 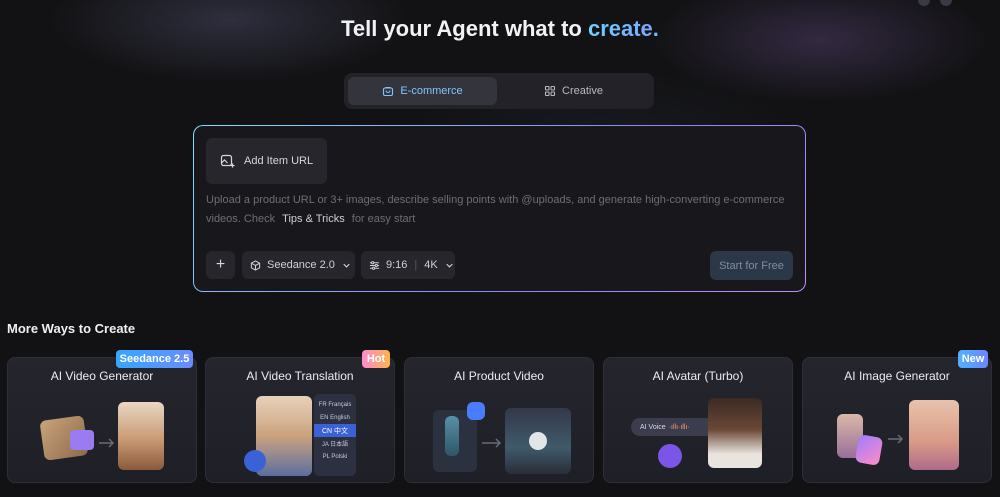 I want to click on language-item: JA 日本語, so click(x=335, y=445).